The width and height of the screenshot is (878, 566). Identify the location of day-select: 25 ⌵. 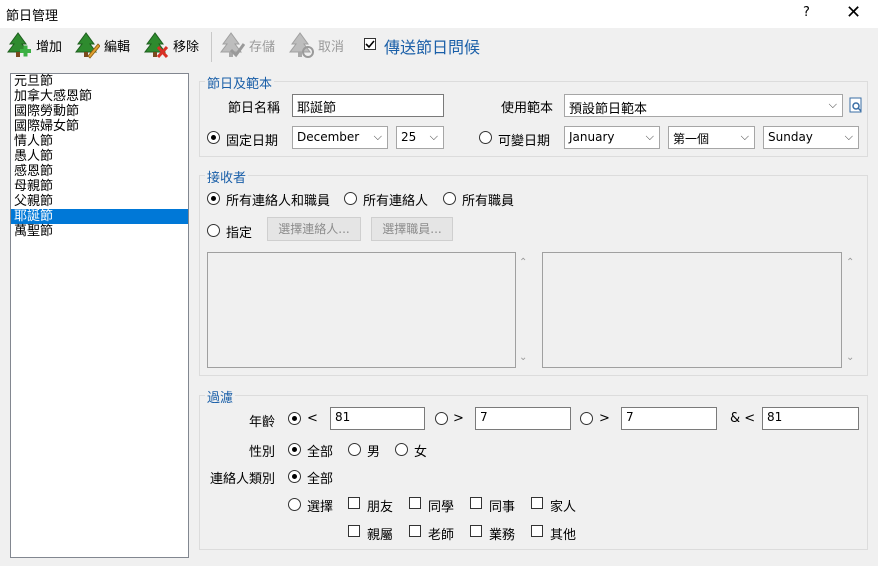
(420, 137).